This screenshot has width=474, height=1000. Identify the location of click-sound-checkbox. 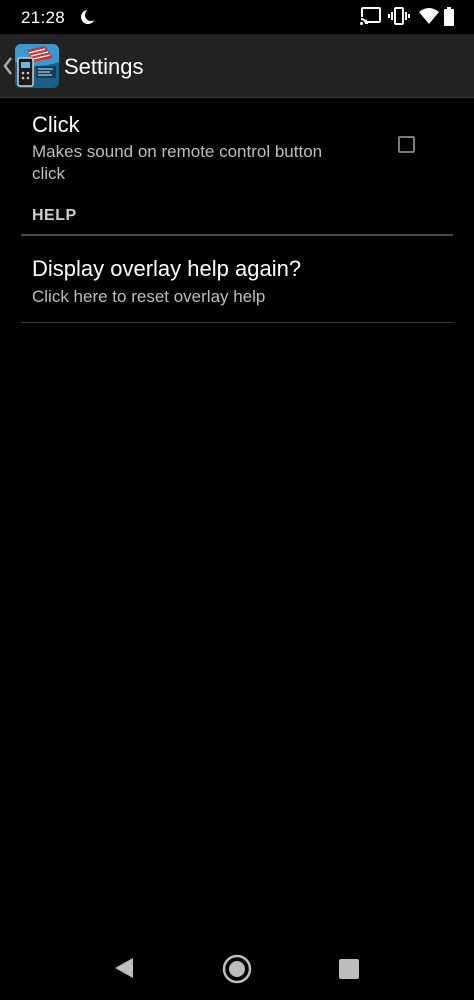
(406, 144).